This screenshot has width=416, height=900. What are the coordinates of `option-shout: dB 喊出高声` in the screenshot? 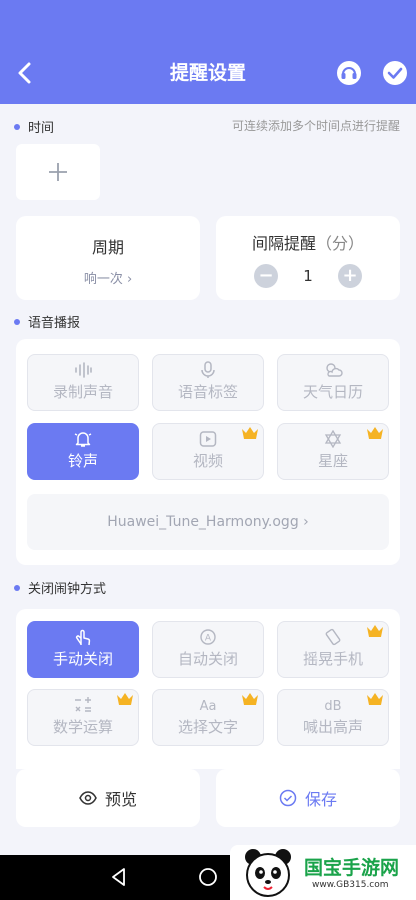 It's located at (333, 717).